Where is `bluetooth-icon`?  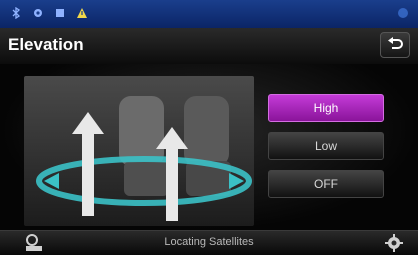
bluetooth-icon is located at coordinates (16, 13).